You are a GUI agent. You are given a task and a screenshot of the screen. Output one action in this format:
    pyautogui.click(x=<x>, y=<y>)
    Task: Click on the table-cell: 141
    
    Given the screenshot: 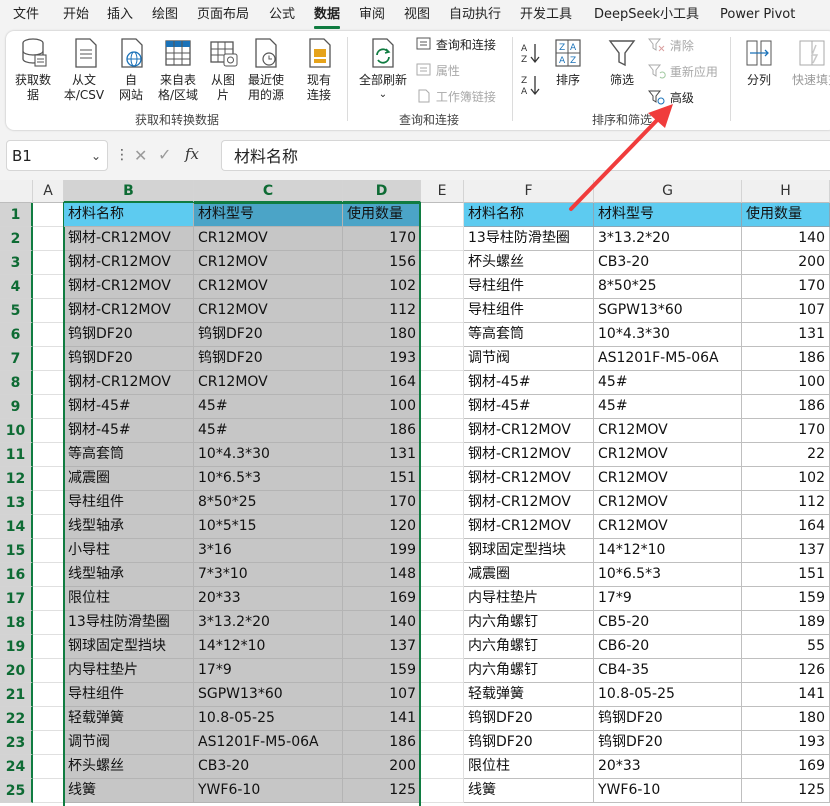 What is the action you would take?
    pyautogui.click(x=786, y=695)
    